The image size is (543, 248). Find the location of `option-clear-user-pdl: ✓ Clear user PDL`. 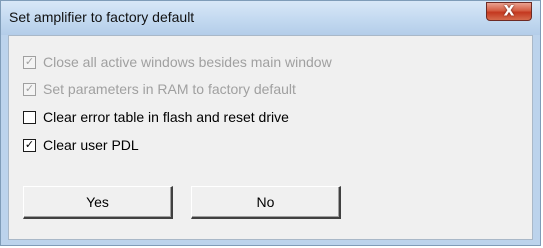

option-clear-user-pdl: ✓ Clear user PDL is located at coordinates (81, 145).